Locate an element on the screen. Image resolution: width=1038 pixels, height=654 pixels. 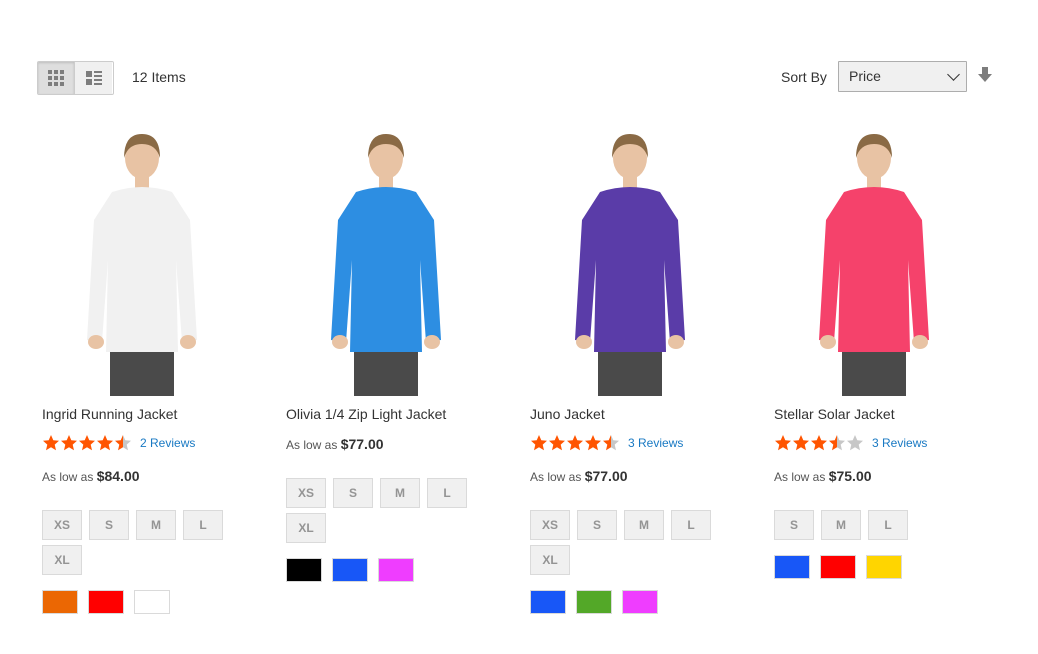
items-count: 12 is located at coordinates (140, 77).